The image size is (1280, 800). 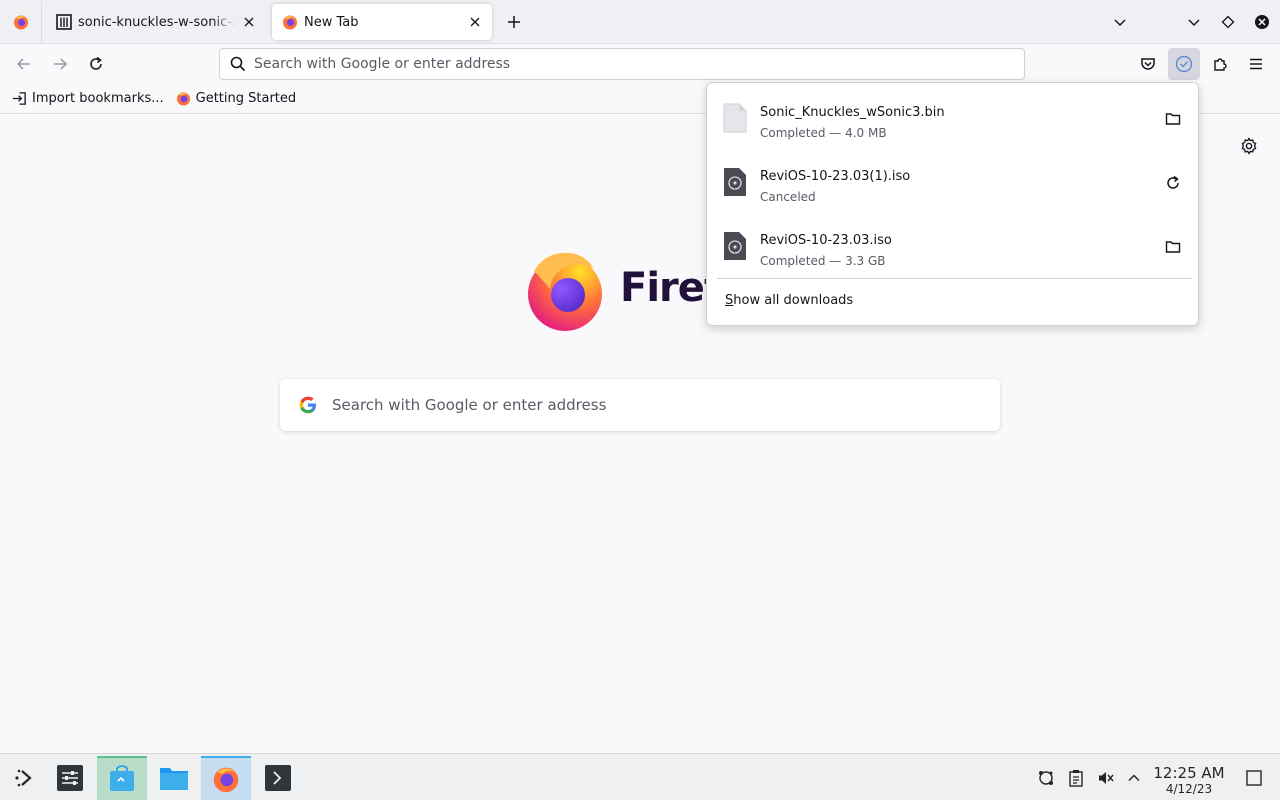 What do you see at coordinates (788, 197) in the screenshot?
I see `download-status: Canceled` at bounding box center [788, 197].